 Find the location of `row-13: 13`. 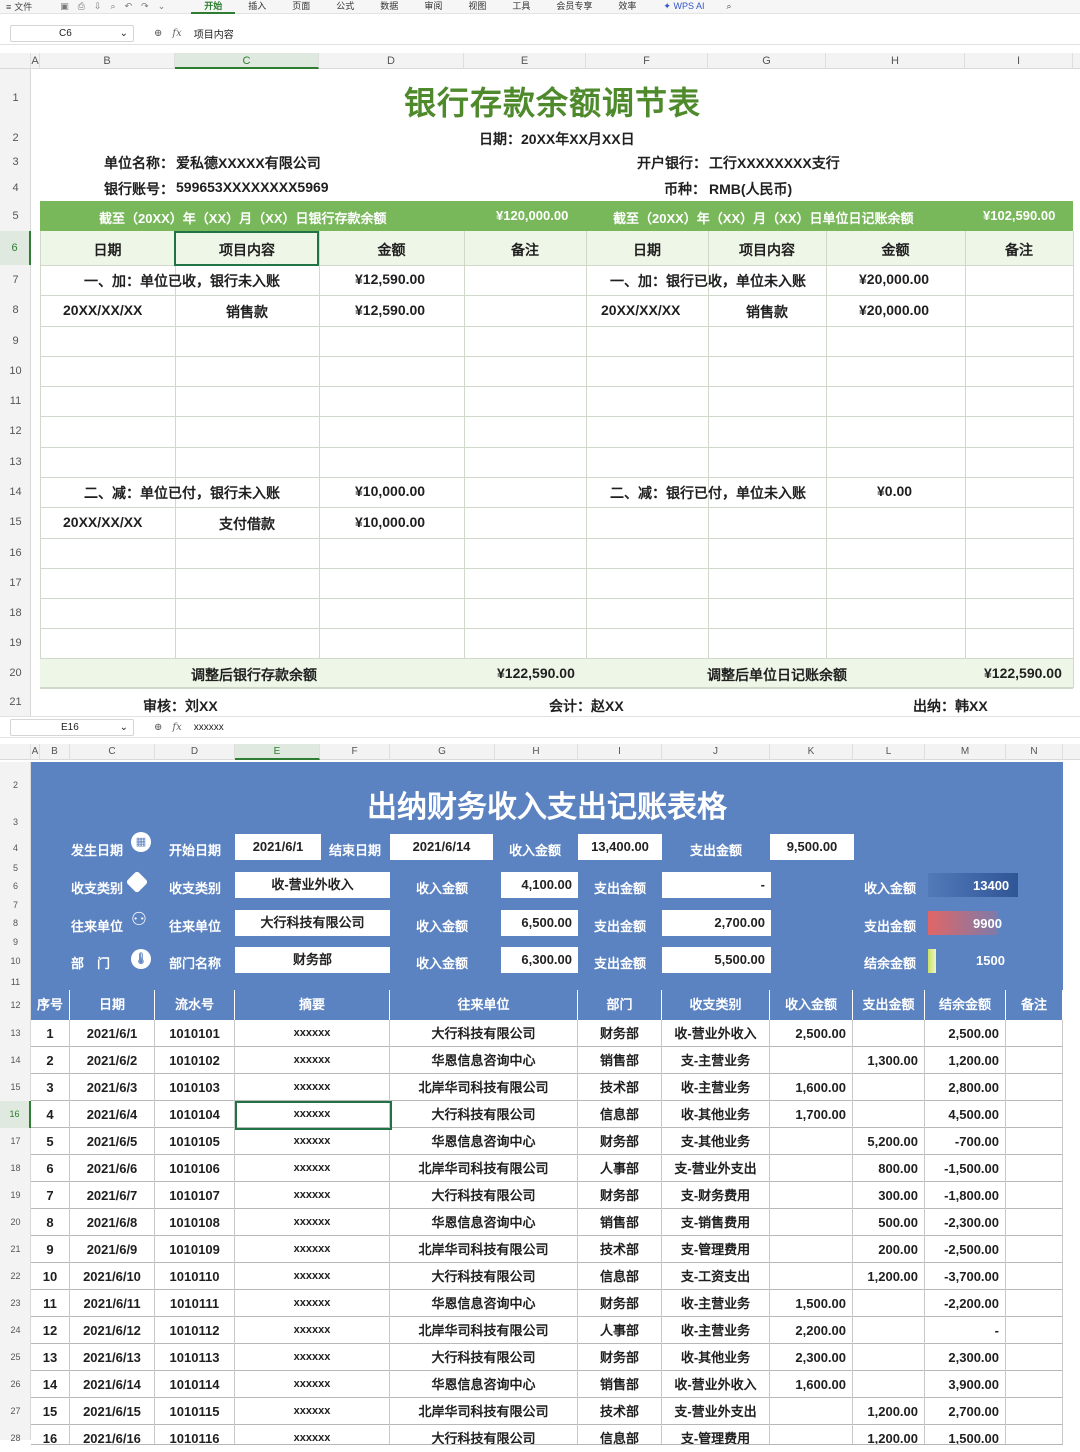

row-13: 13 is located at coordinates (15, 462).